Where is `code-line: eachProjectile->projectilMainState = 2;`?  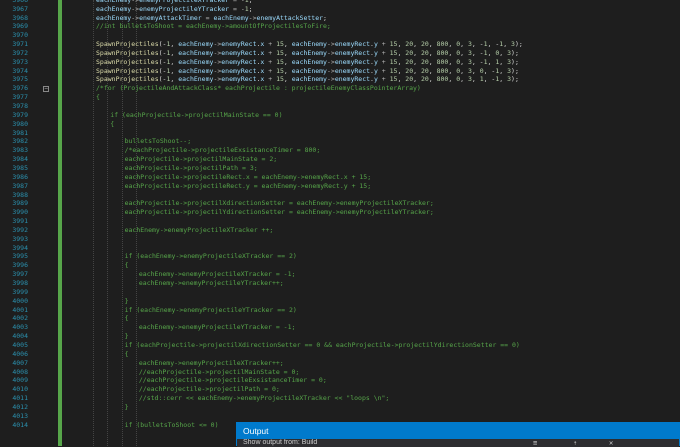
code-line: eachProjectile->projectilMainState = 2; is located at coordinates (201, 159).